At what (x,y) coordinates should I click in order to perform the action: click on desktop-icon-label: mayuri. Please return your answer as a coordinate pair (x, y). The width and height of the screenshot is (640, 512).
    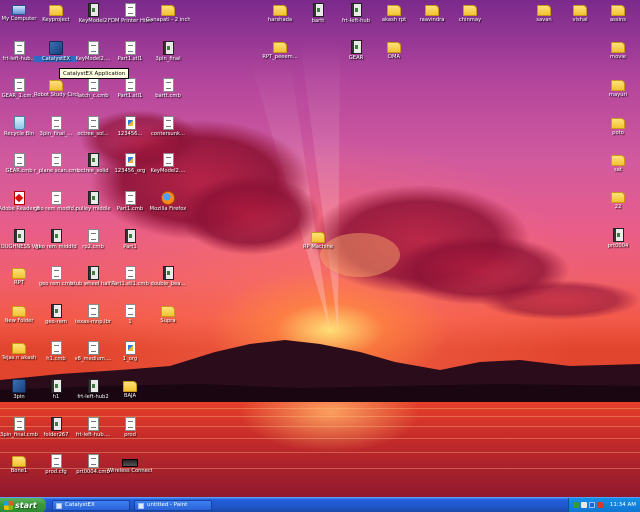
    Looking at the image, I should click on (618, 95).